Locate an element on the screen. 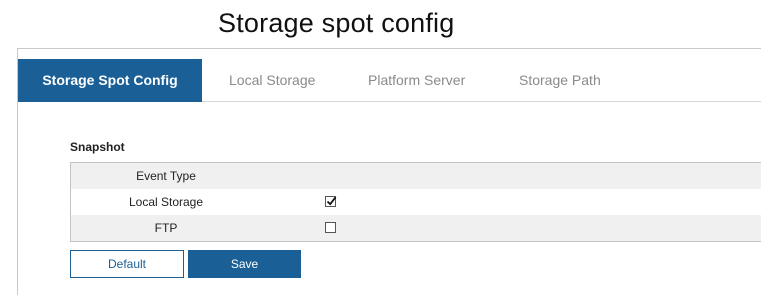 This screenshot has height=295, width=761. tab-storage-path: Storage Path is located at coordinates (560, 80).